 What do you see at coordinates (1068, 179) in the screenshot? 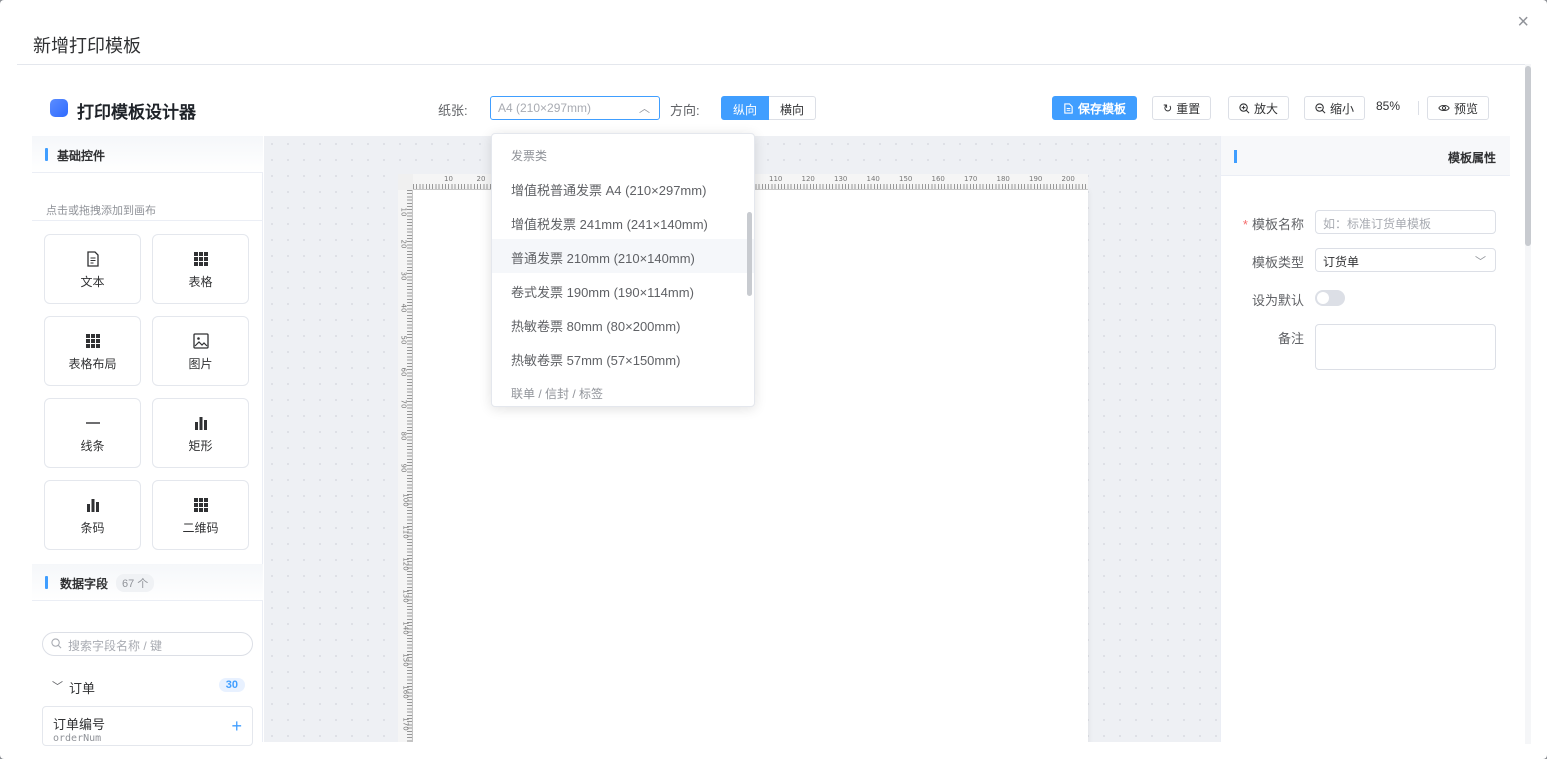
I see `ruler-tick-label: 200` at bounding box center [1068, 179].